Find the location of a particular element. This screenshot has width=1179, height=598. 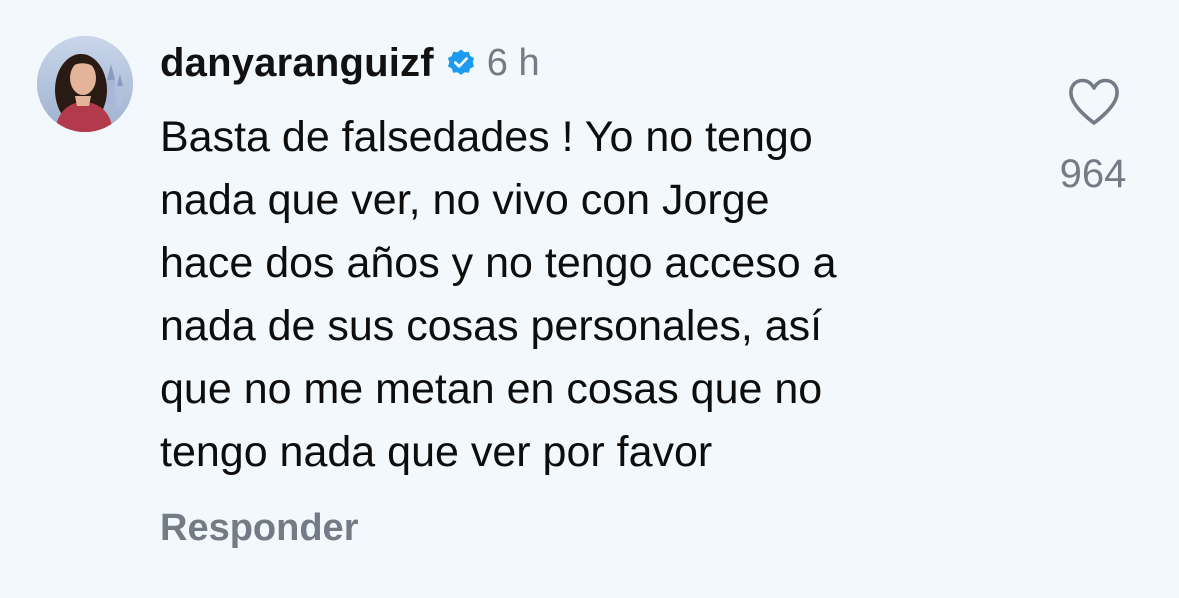

avatar-photo-icon is located at coordinates (85, 84).